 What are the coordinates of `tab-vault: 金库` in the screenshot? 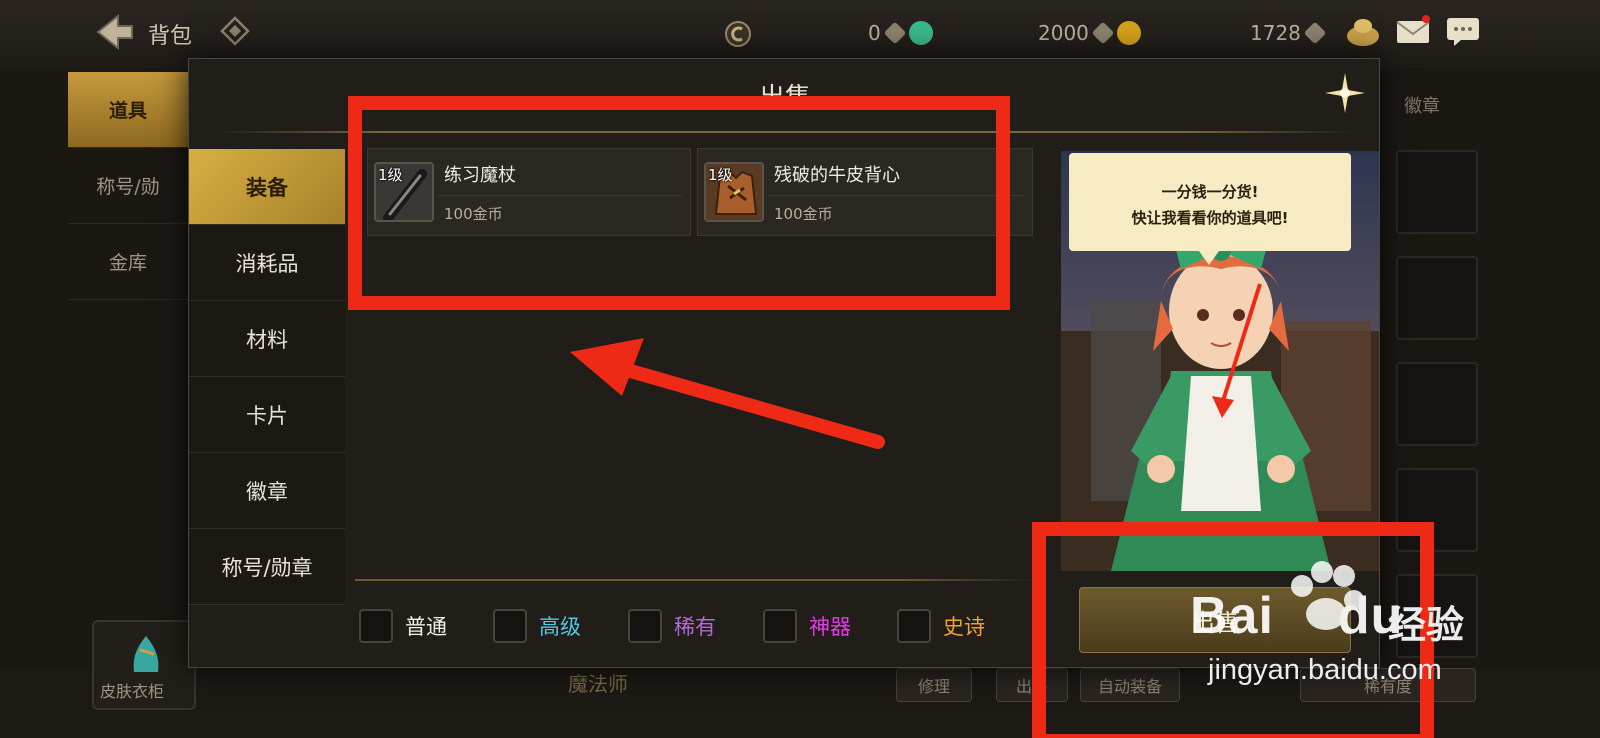 It's located at (128, 262).